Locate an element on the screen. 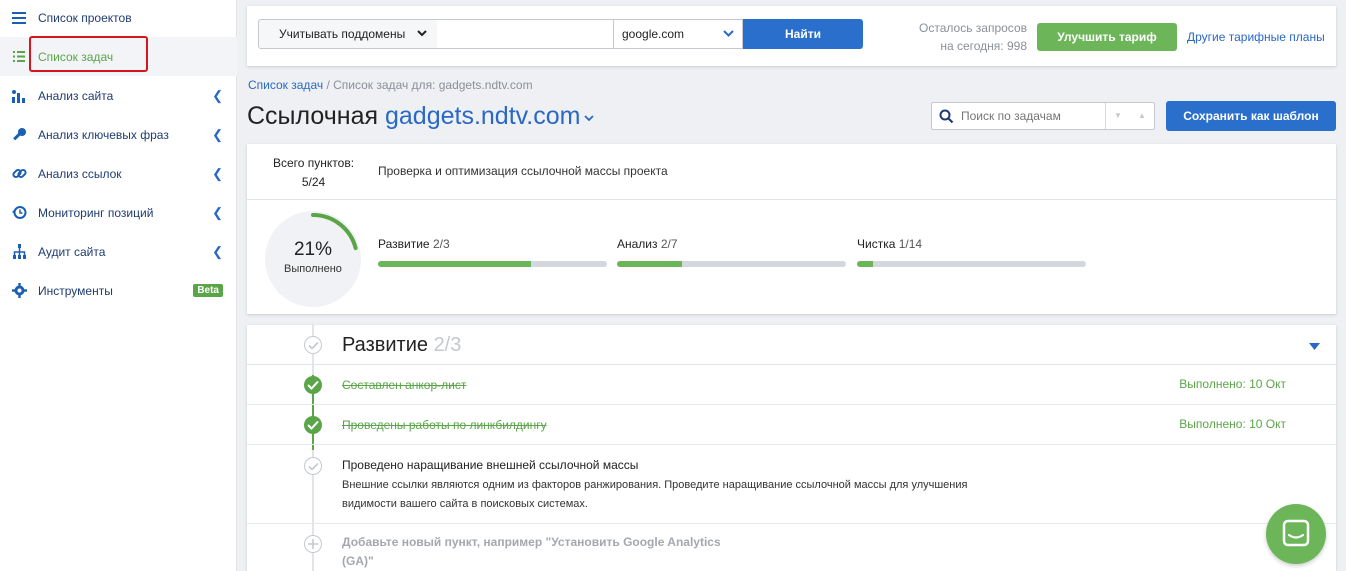 Image resolution: width=1346 pixels, height=571 pixels. arrow-up-icon: ▲ is located at coordinates (1142, 115).